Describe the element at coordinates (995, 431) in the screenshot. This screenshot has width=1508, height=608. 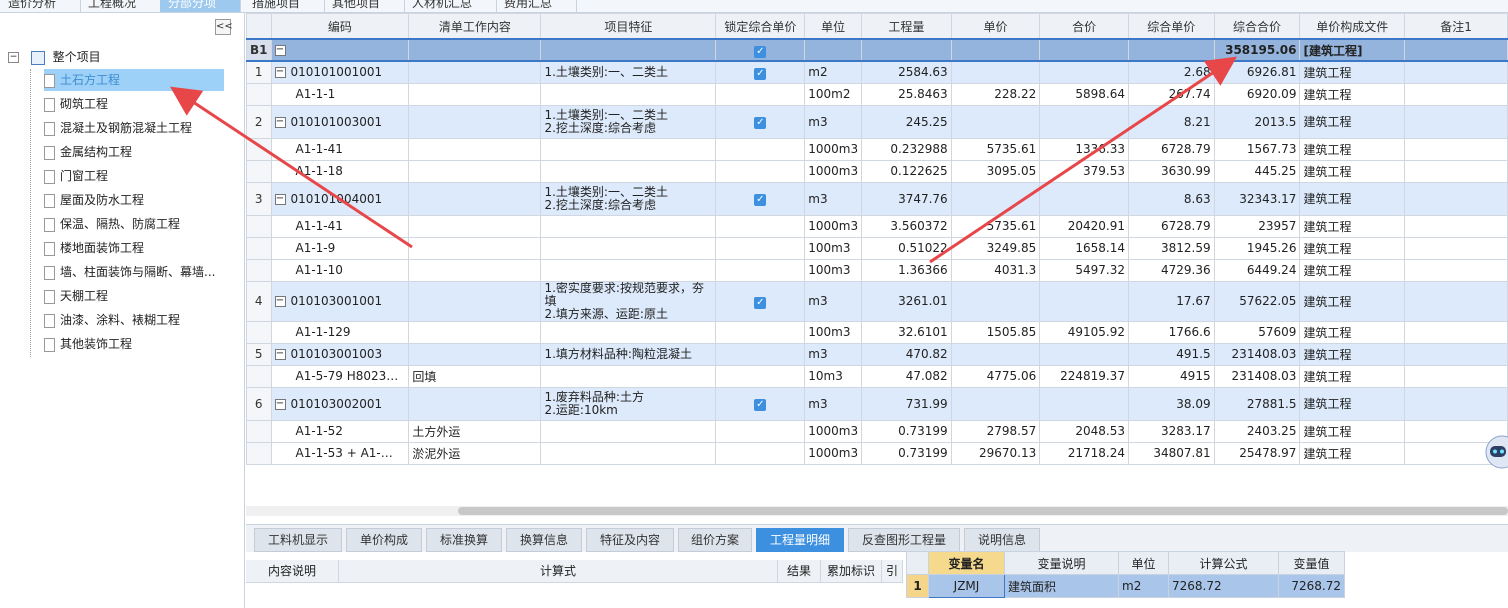
I see `cell-price: 2798.57` at that location.